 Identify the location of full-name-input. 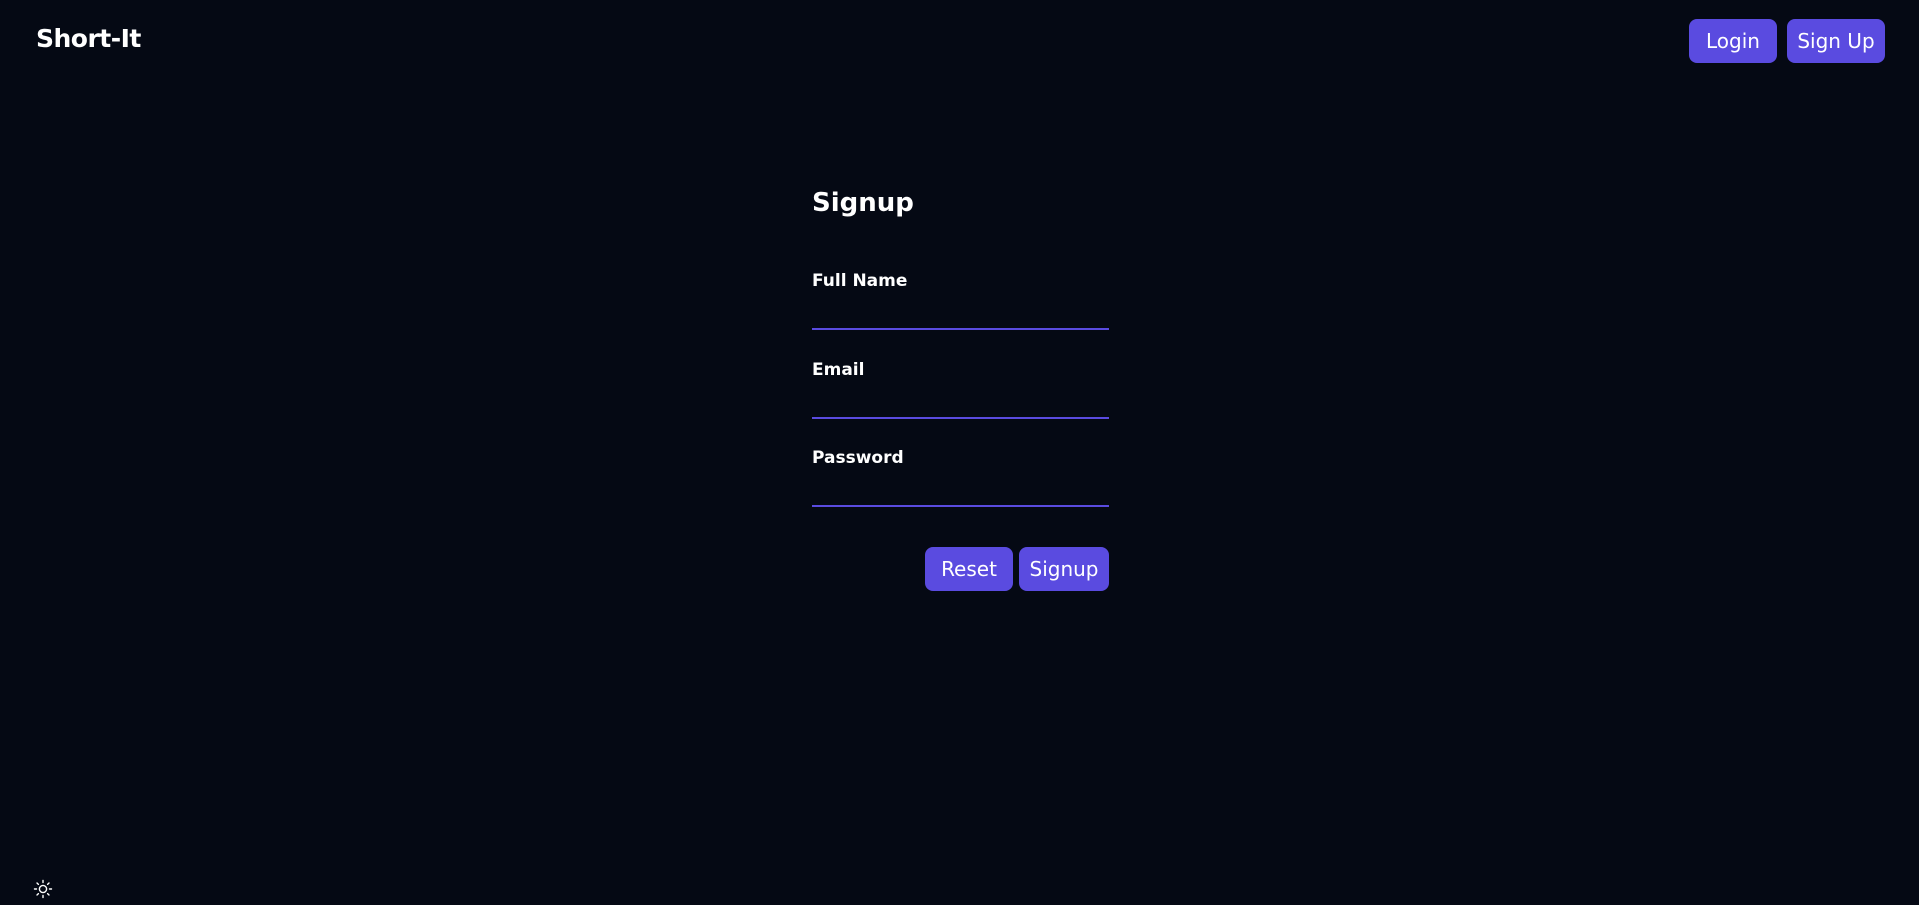
(960, 311).